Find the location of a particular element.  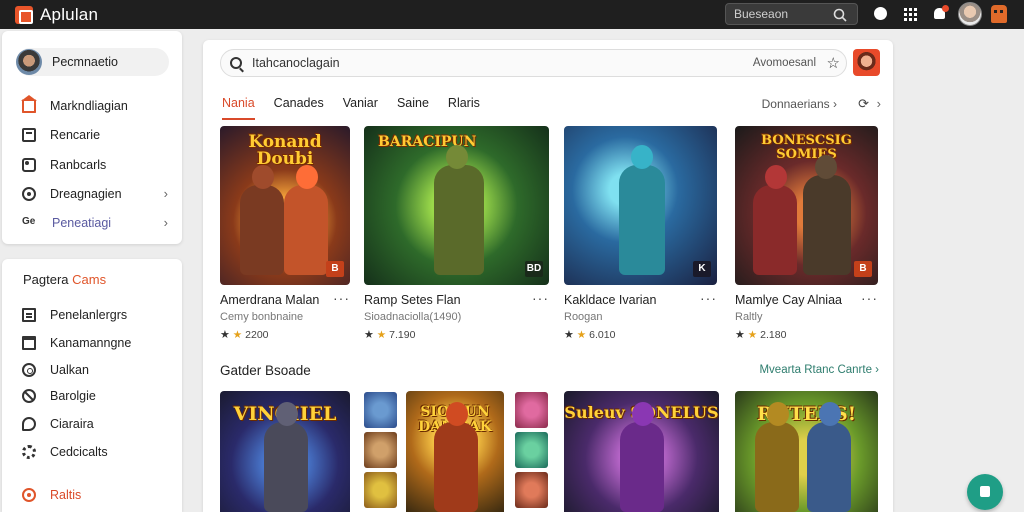

sidebar-item-label: Raltis is located at coordinates (66, 495).